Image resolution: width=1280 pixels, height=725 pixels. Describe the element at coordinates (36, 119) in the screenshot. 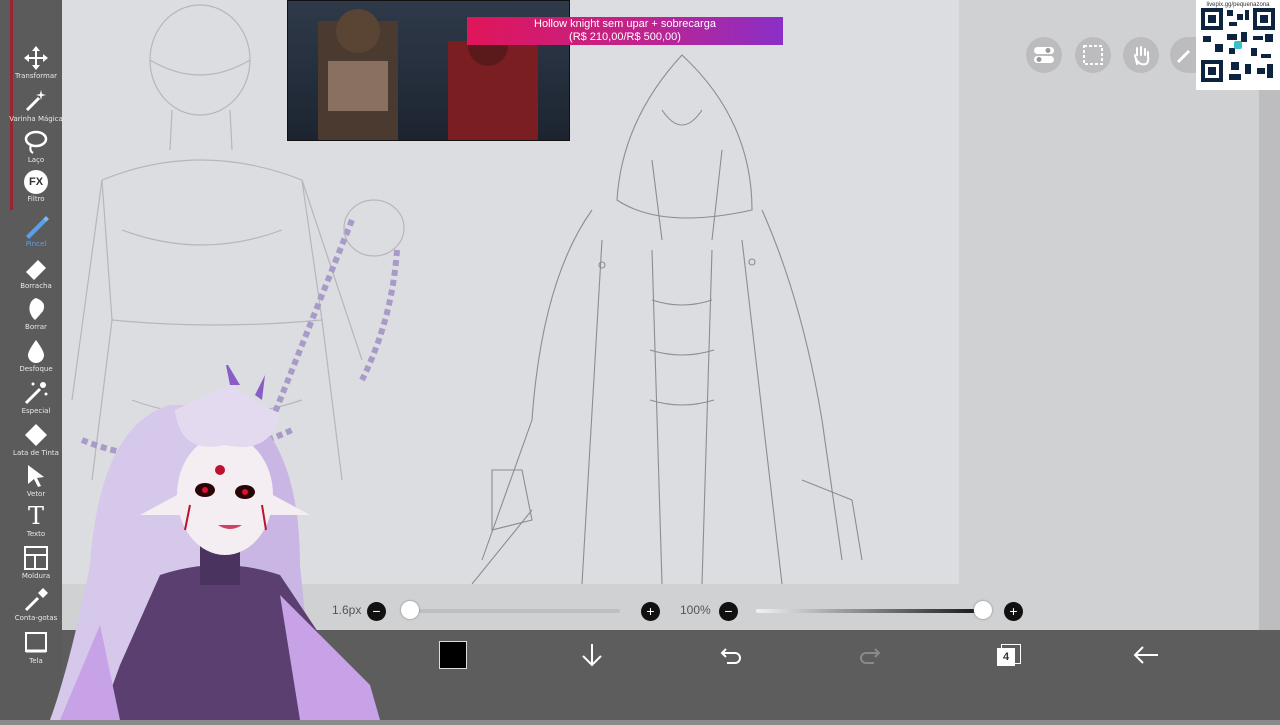

I see `tool-label: Varinha Mágica` at that location.